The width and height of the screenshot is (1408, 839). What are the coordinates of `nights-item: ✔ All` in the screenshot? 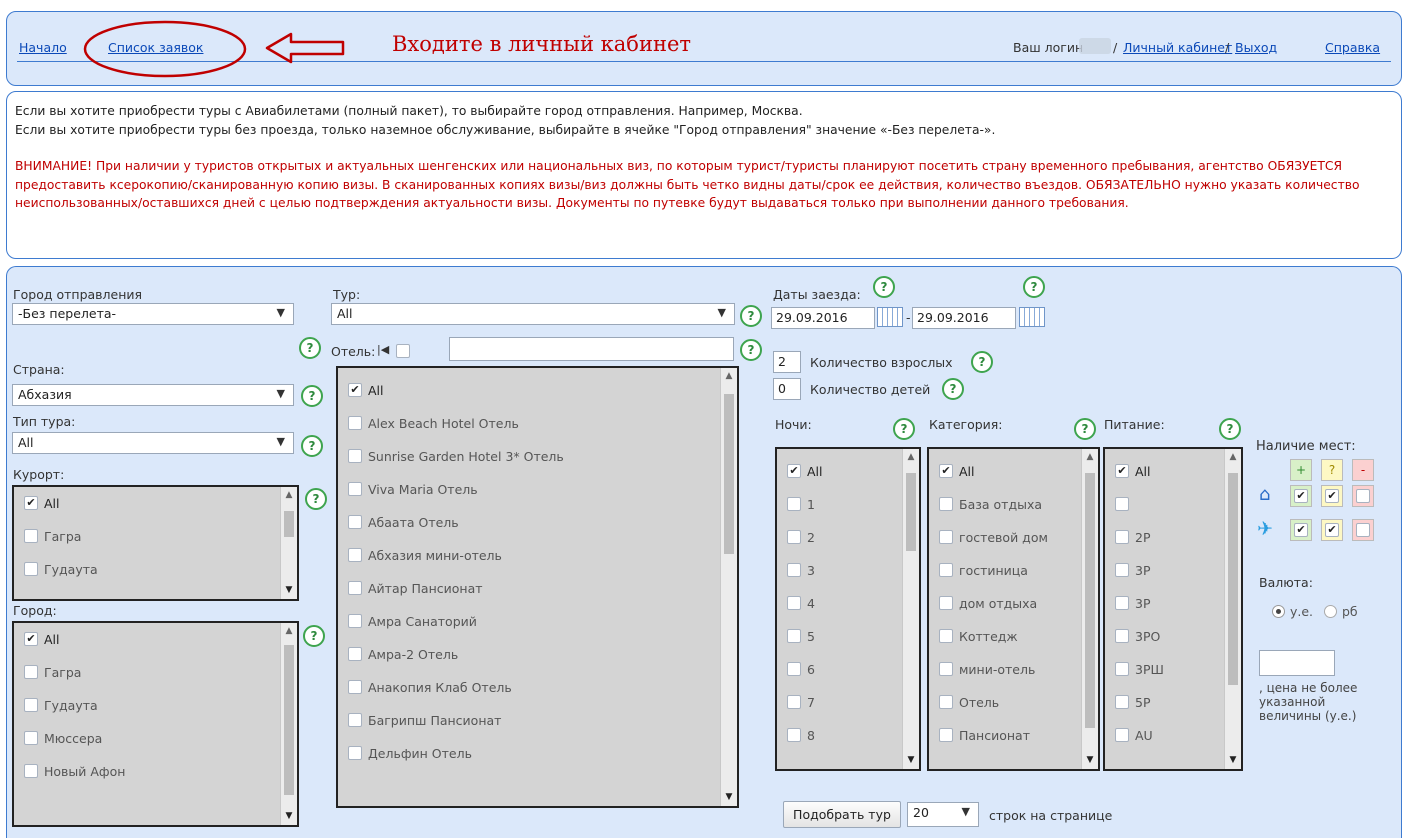 It's located at (848, 471).